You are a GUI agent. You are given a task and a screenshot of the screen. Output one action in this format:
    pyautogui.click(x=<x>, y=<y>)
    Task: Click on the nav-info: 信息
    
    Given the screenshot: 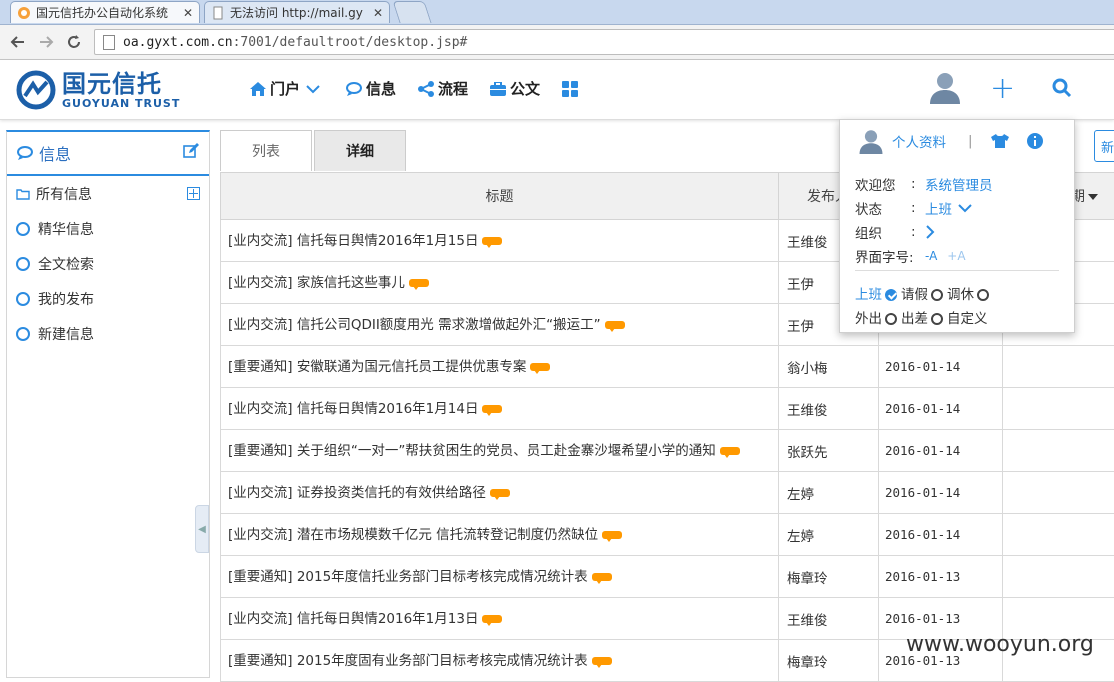 What is the action you would take?
    pyautogui.click(x=371, y=88)
    